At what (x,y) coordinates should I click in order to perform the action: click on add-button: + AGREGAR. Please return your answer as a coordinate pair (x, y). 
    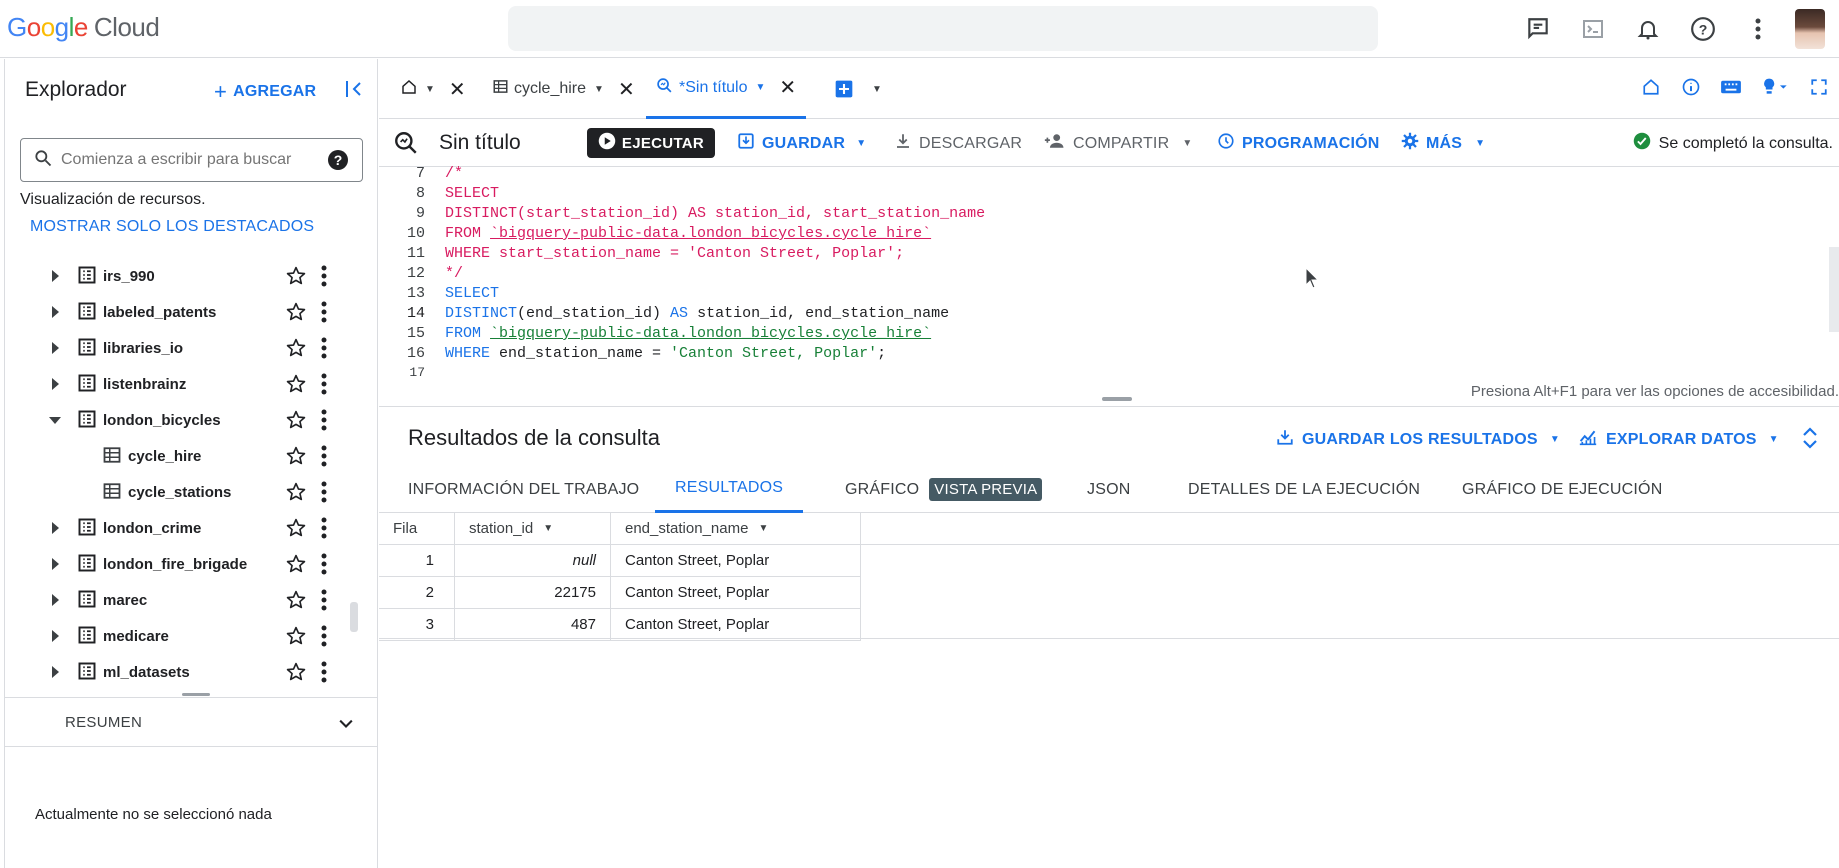
    Looking at the image, I should click on (265, 92).